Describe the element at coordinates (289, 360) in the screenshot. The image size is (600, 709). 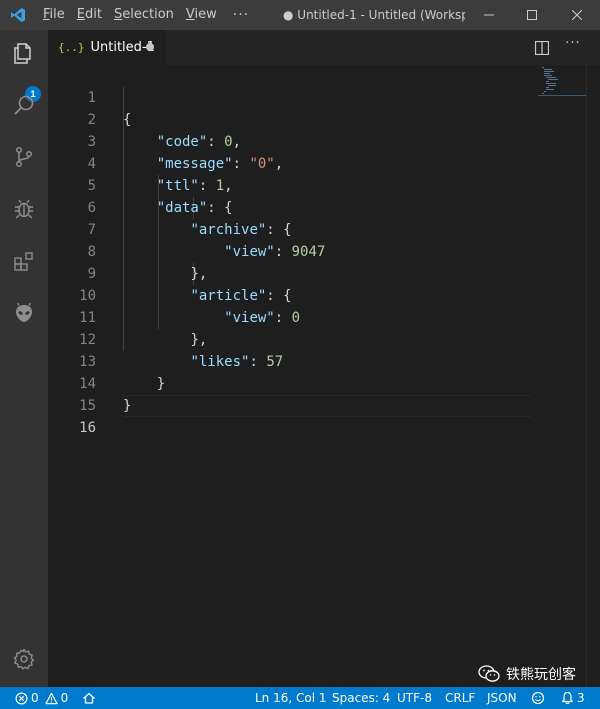
I see `code-line: 13 }` at that location.